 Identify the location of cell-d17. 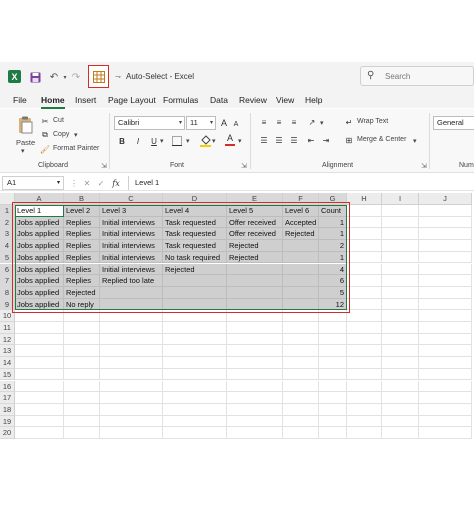
(195, 398).